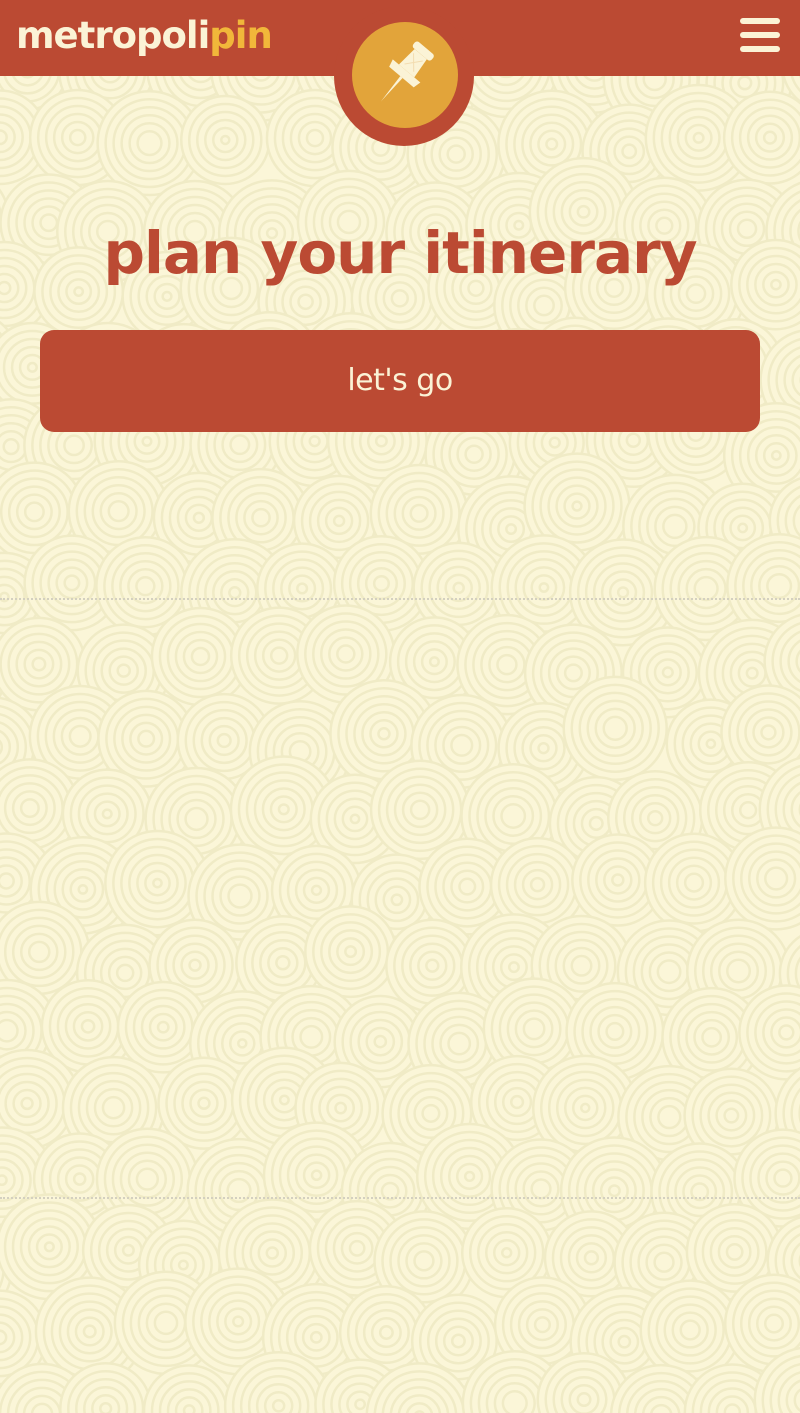 Image resolution: width=800 pixels, height=1413 pixels. I want to click on hamburger-menu-icon, so click(760, 35).